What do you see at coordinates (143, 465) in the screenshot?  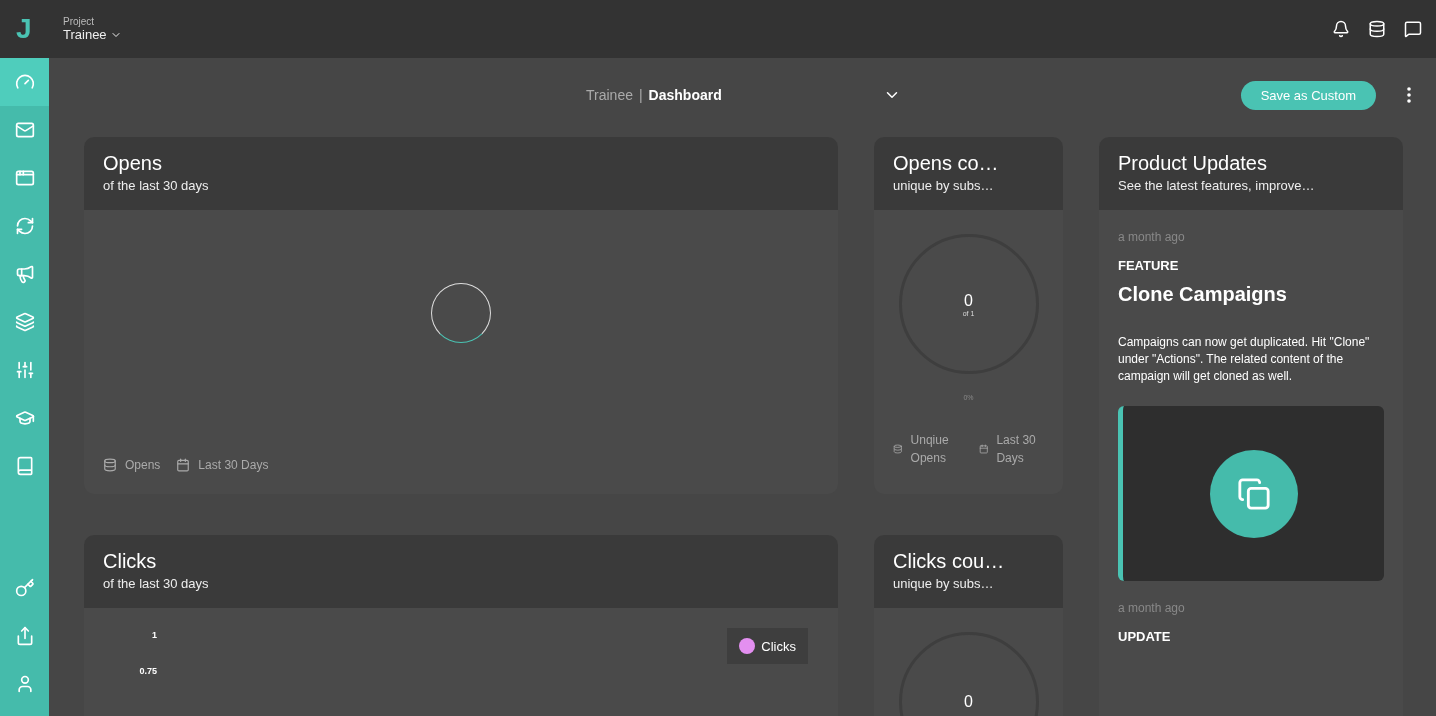 I see `footer-label: Opens` at bounding box center [143, 465].